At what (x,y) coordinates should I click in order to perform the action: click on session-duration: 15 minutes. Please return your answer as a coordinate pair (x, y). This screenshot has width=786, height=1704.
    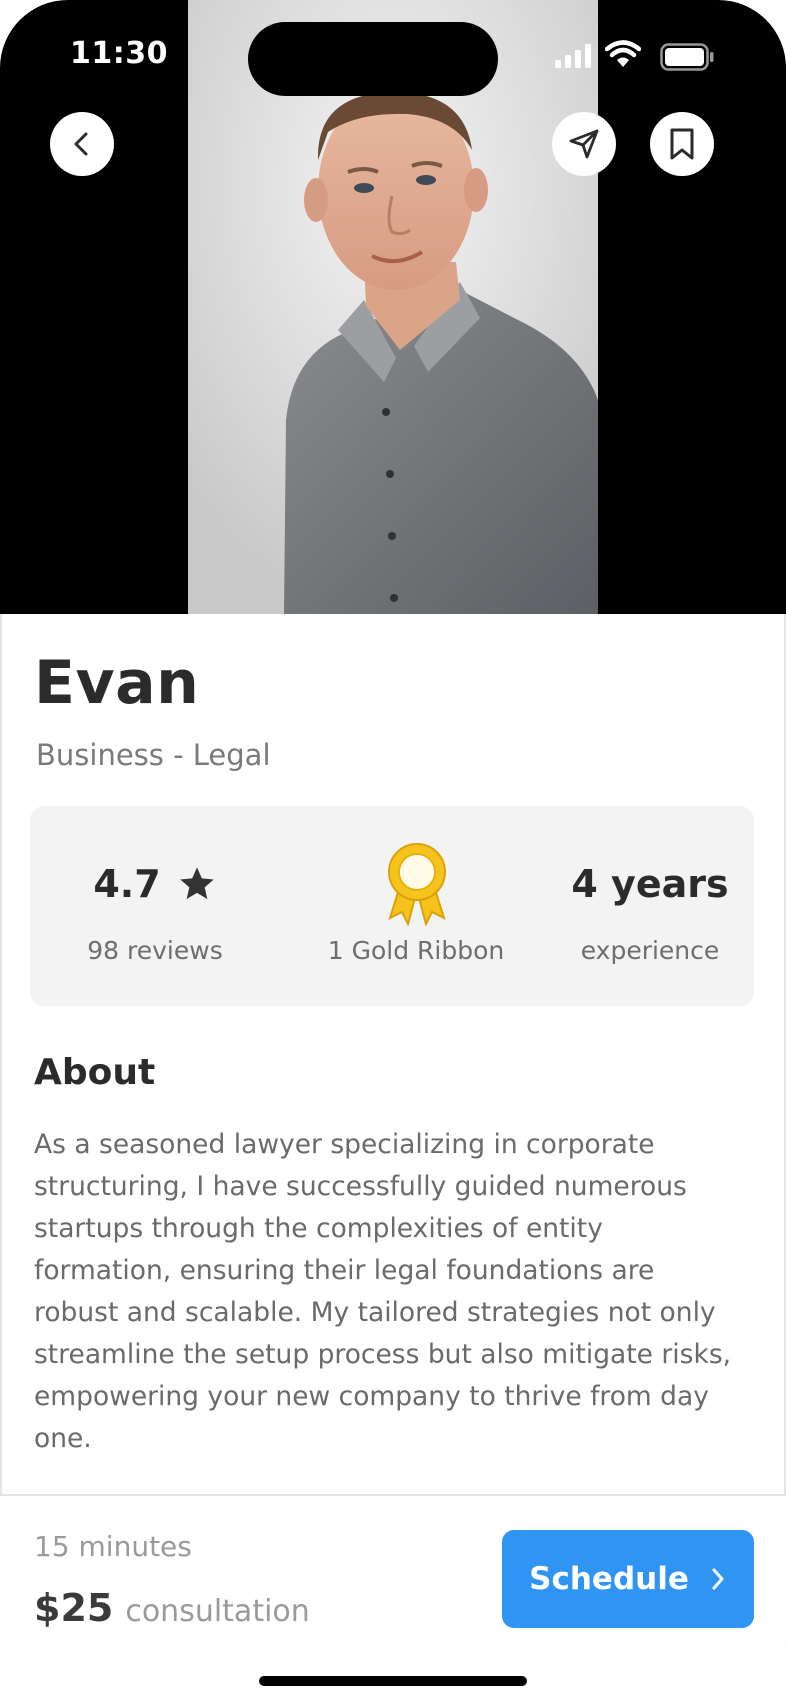
    Looking at the image, I should click on (113, 1546).